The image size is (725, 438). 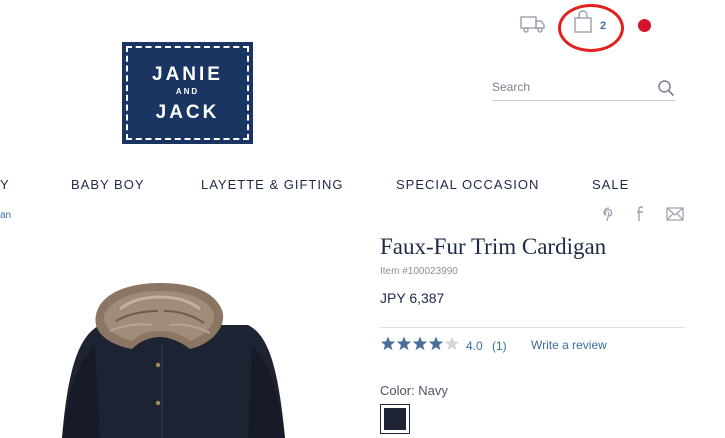 What do you see at coordinates (419, 271) in the screenshot?
I see `item-number: Item #100023990` at bounding box center [419, 271].